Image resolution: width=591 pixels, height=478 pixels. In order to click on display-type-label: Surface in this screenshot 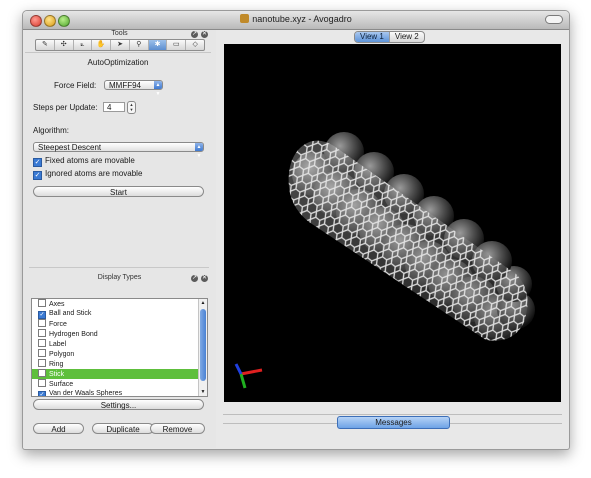, I will do `click(61, 384)`.